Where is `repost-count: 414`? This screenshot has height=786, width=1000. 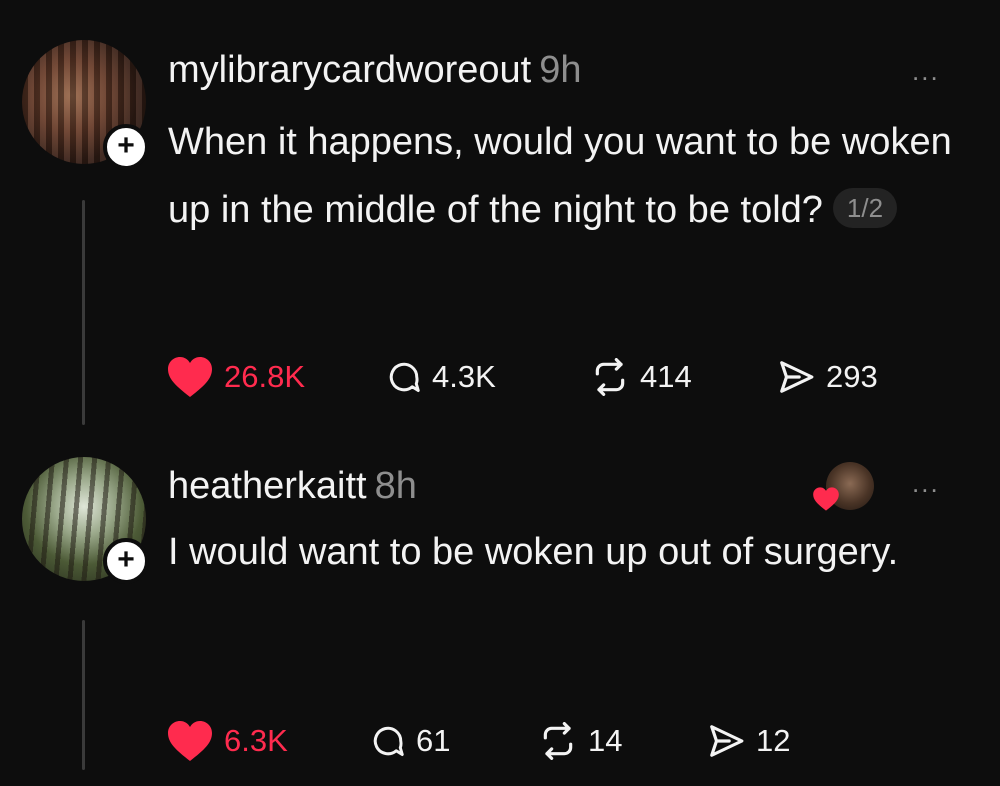
repost-count: 414 is located at coordinates (666, 376).